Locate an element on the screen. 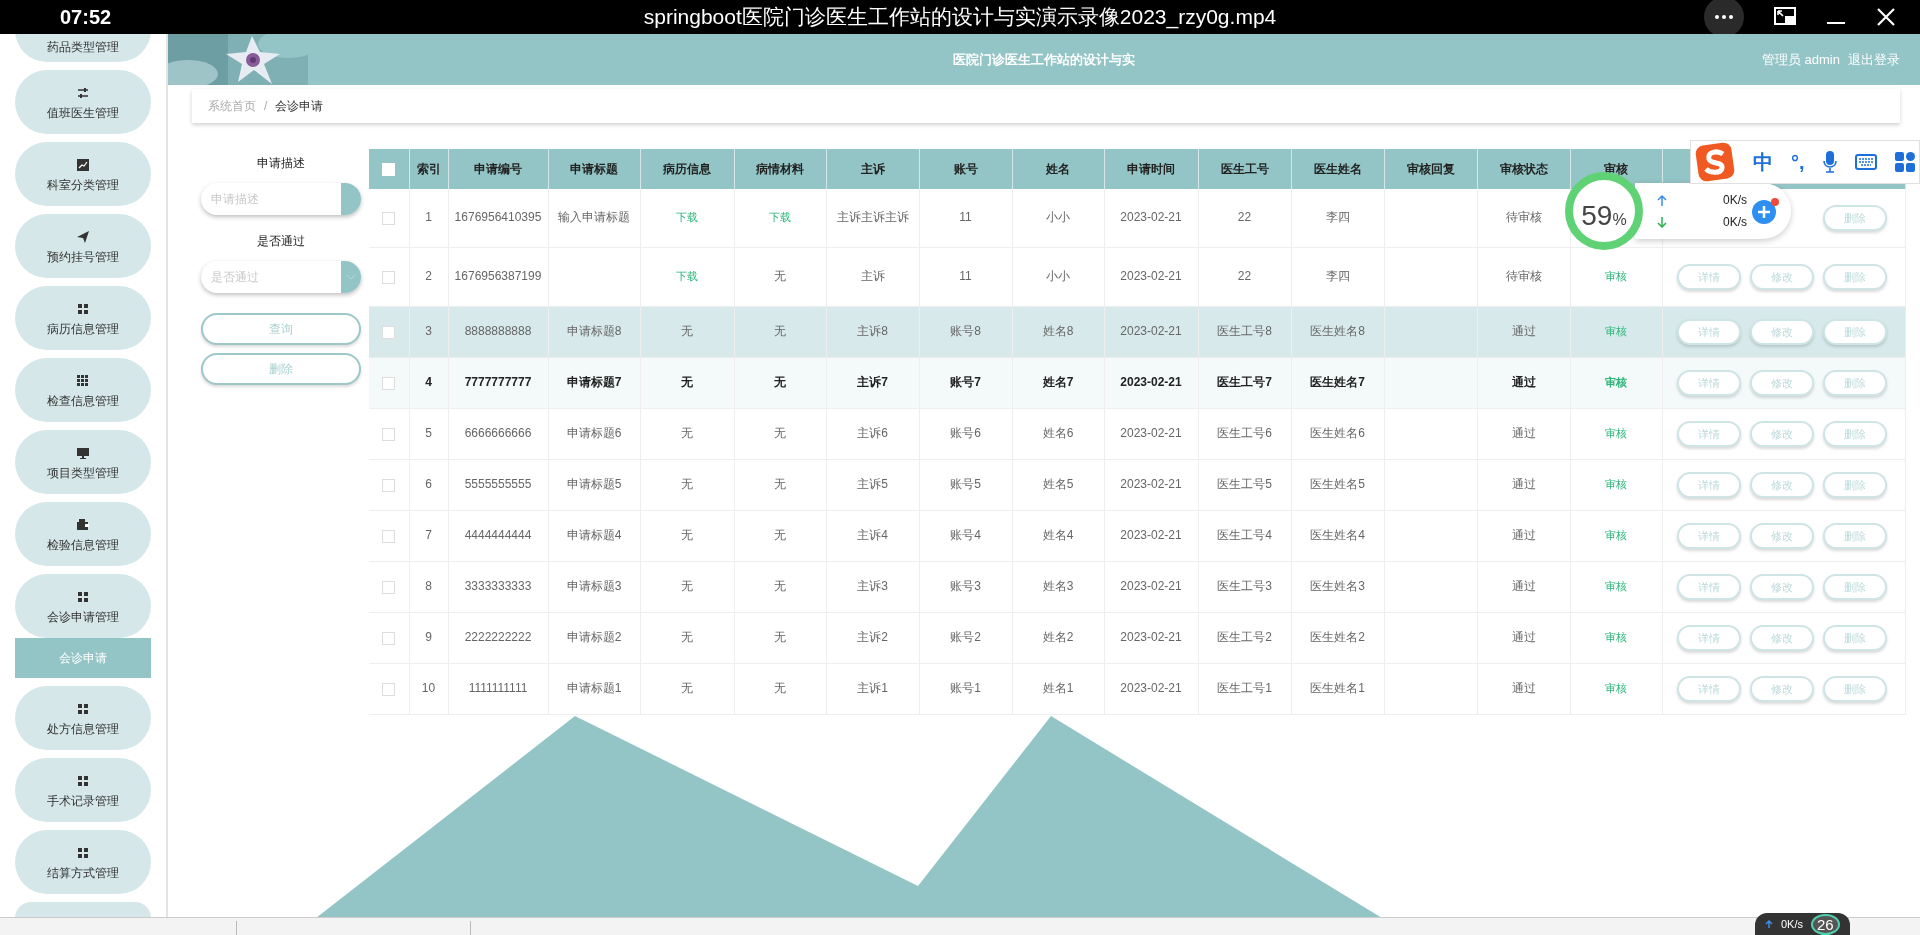 This screenshot has height=935, width=1920. table-cell: 医生姓名8 is located at coordinates (1337, 331).